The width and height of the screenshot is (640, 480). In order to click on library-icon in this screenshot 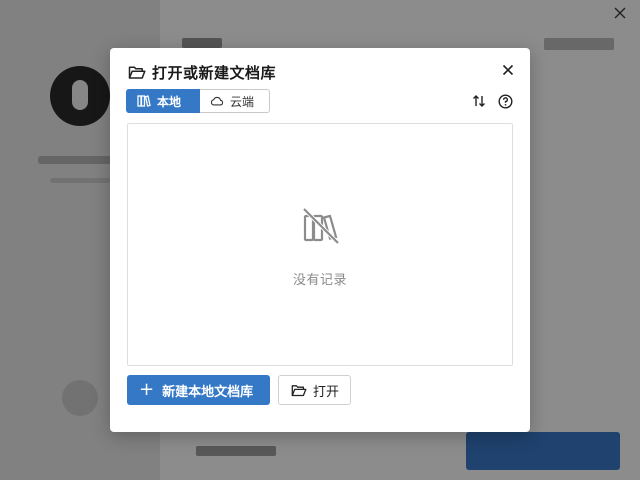, I will do `click(144, 101)`.